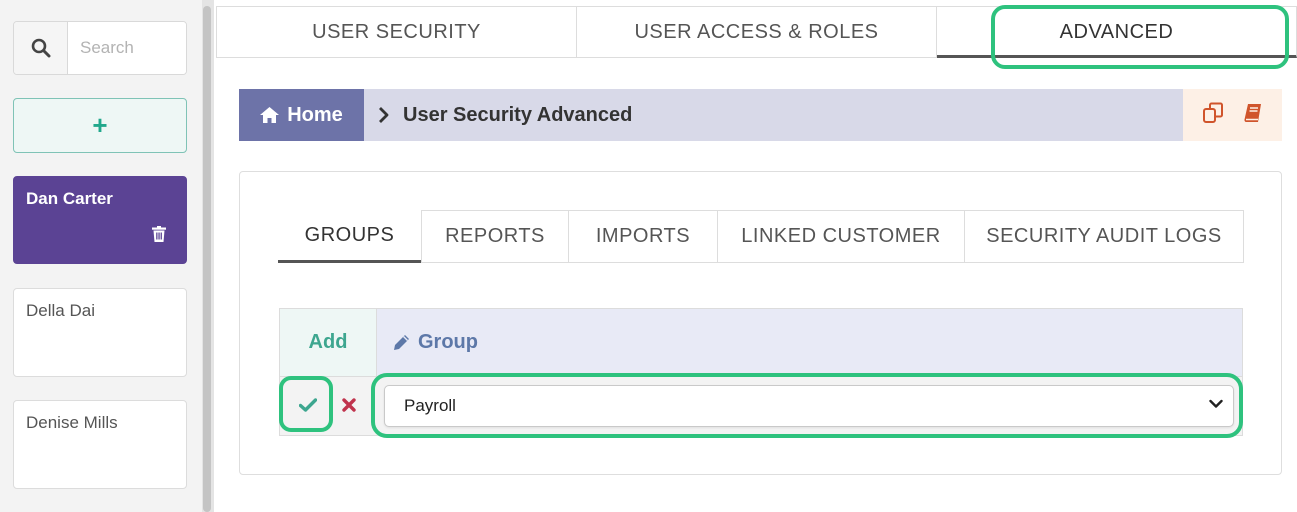 The image size is (1297, 512). I want to click on user-card-dan-carter: Dan Carter, so click(100, 220).